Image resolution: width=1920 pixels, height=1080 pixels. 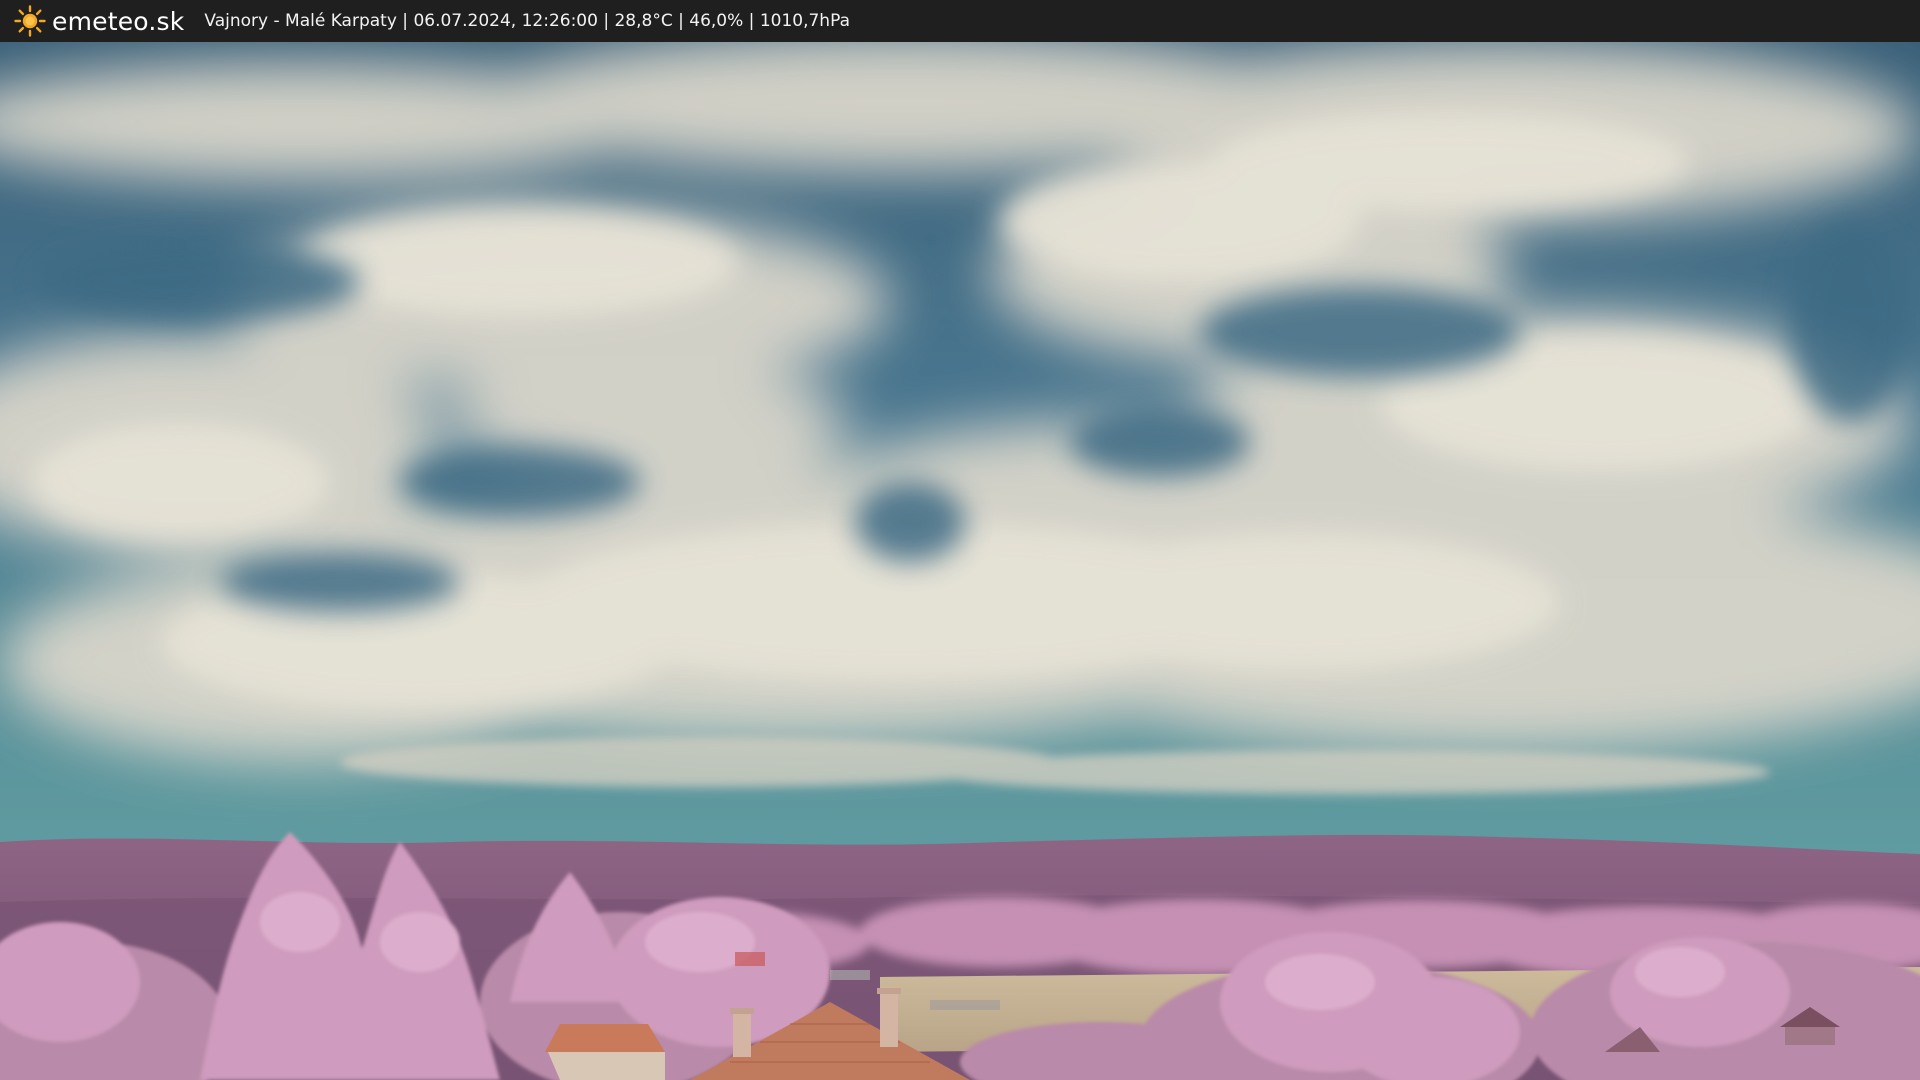 What do you see at coordinates (804, 21) in the screenshot?
I see `pressure-text: 1010,7hPa` at bounding box center [804, 21].